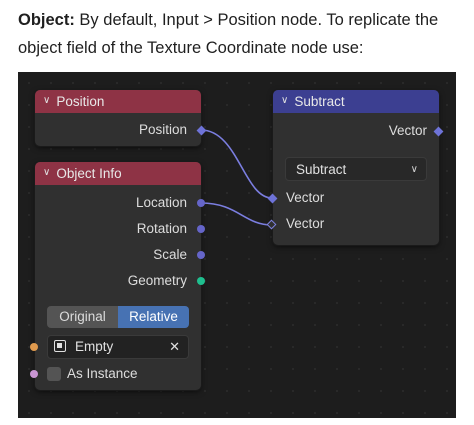  What do you see at coordinates (46, 20) in the screenshot?
I see `caption-bold: Object:` at bounding box center [46, 20].